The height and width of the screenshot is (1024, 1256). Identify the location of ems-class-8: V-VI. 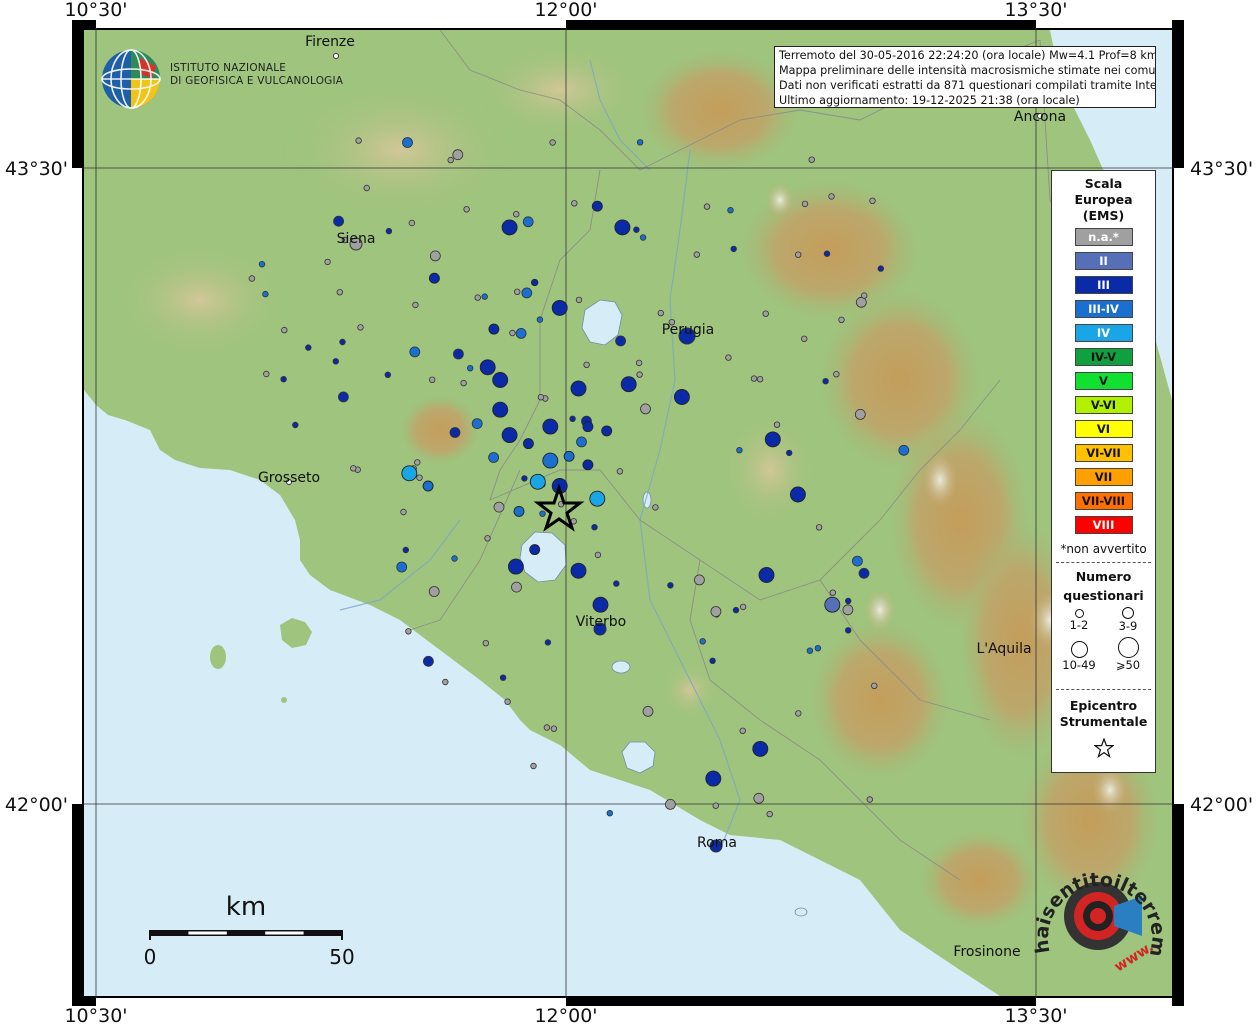
(1103, 405).